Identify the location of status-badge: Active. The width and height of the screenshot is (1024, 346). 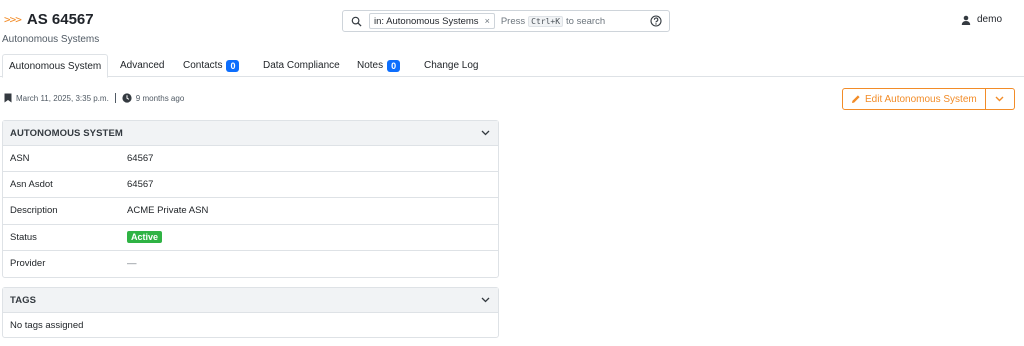
(145, 236).